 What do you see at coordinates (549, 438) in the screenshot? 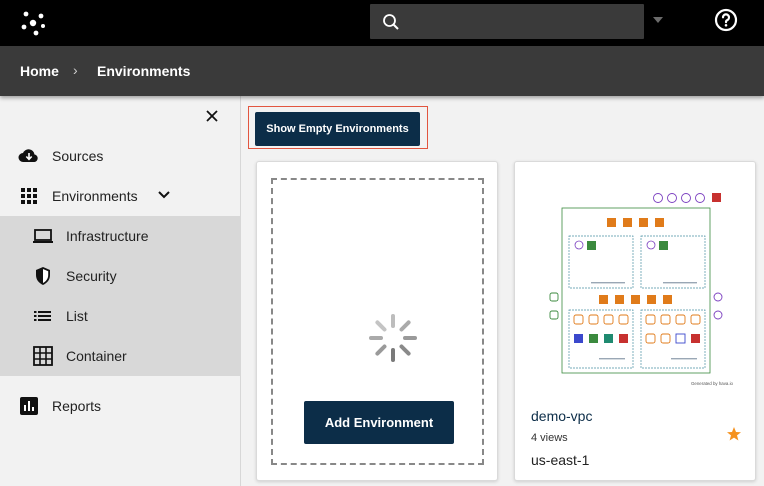
I see `environment-views: 4 views` at bounding box center [549, 438].